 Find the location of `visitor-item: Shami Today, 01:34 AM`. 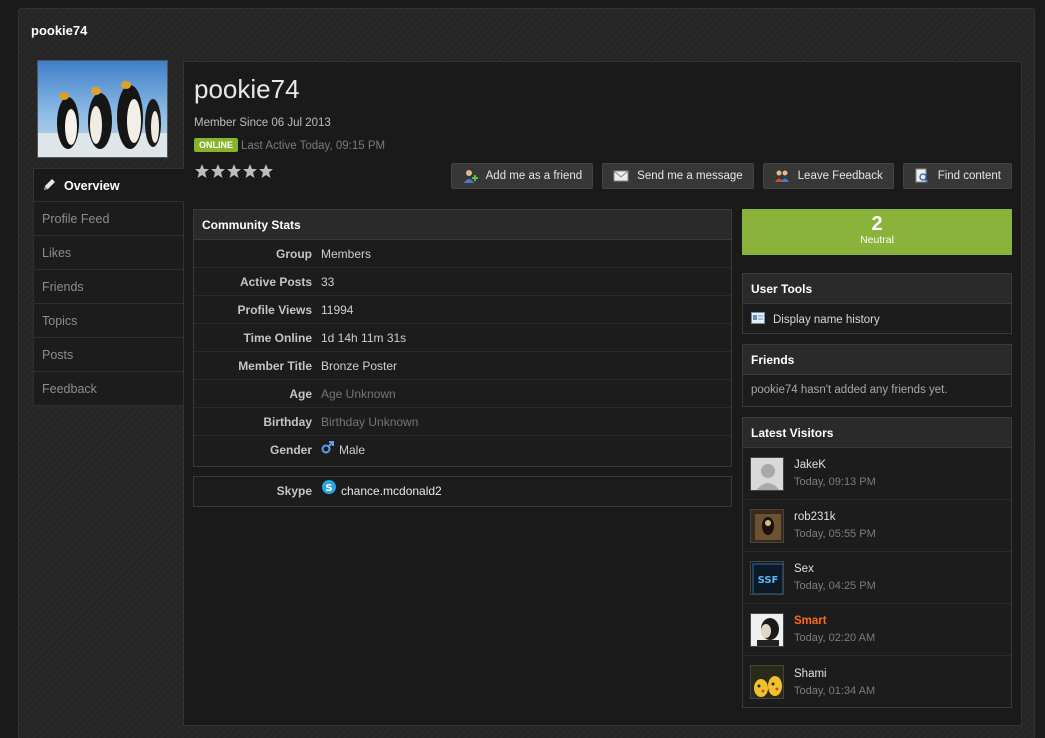

visitor-item: Shami Today, 01:34 AM is located at coordinates (877, 682).